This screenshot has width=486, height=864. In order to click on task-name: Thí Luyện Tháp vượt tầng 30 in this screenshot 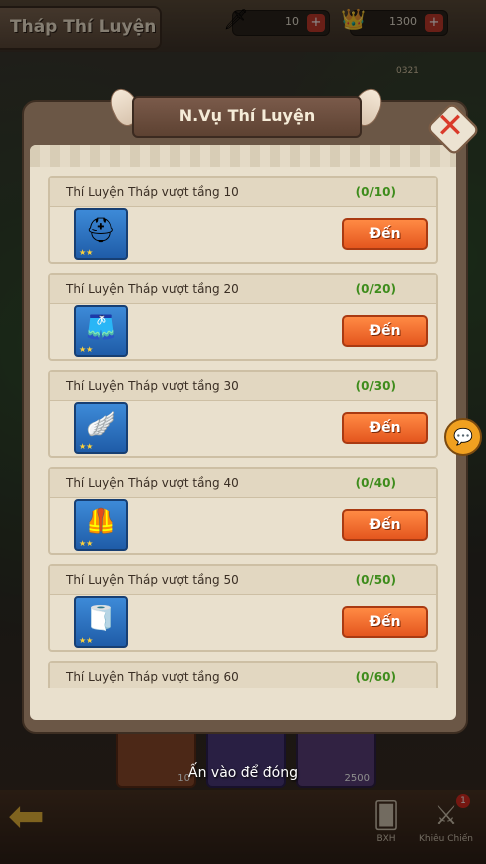, I will do `click(152, 386)`.